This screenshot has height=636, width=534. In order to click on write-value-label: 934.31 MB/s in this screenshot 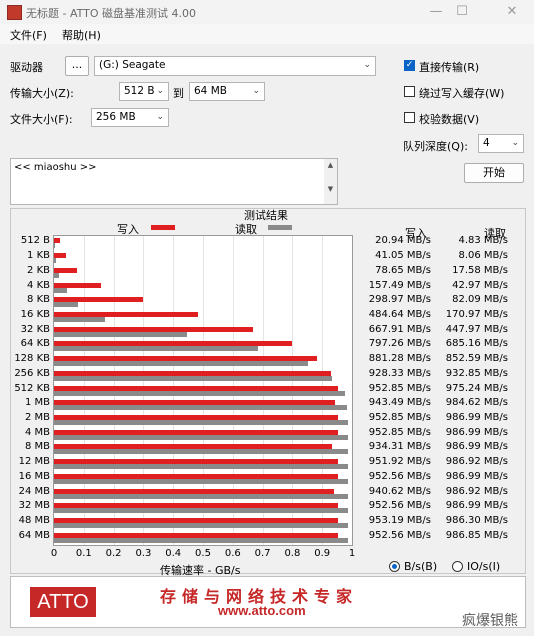, I will do `click(399, 447)`.